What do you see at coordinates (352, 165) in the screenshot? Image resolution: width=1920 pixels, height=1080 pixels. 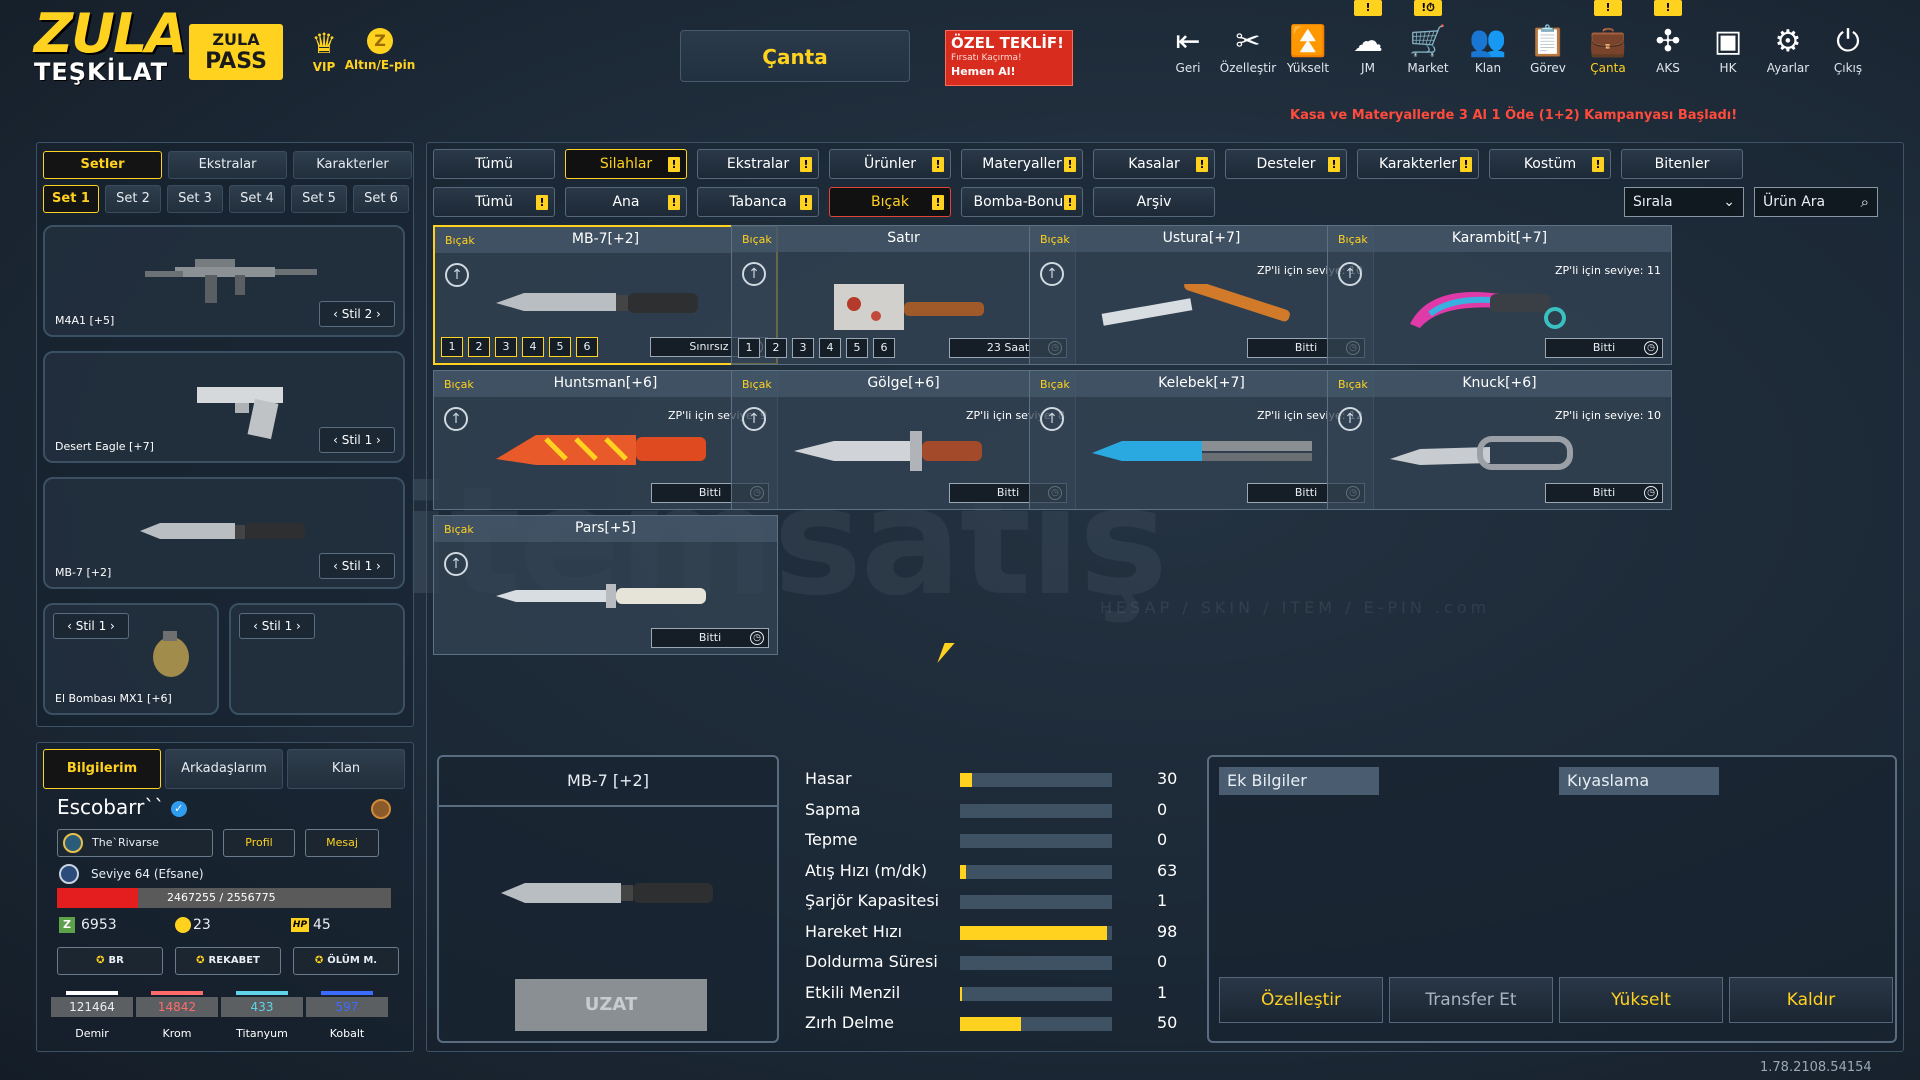 I see `tab-karakterler: Karakterler` at bounding box center [352, 165].